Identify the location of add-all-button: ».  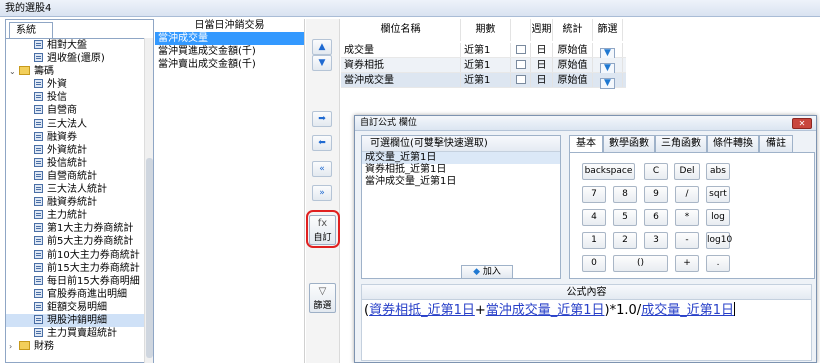
(322, 193).